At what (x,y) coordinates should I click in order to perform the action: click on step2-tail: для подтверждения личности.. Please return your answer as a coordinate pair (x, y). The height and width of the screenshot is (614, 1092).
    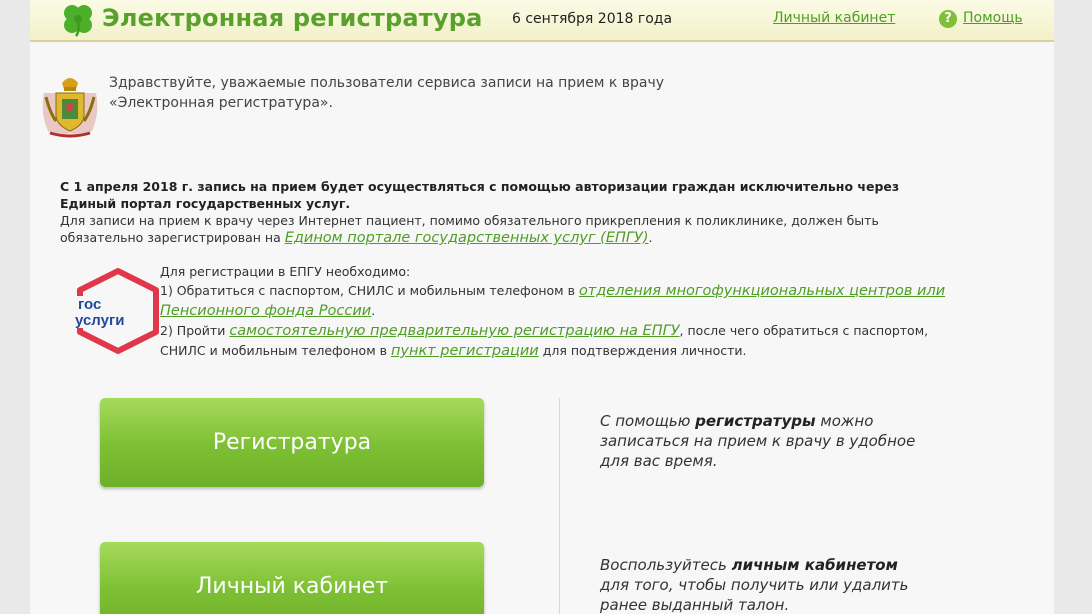
    Looking at the image, I should click on (644, 350).